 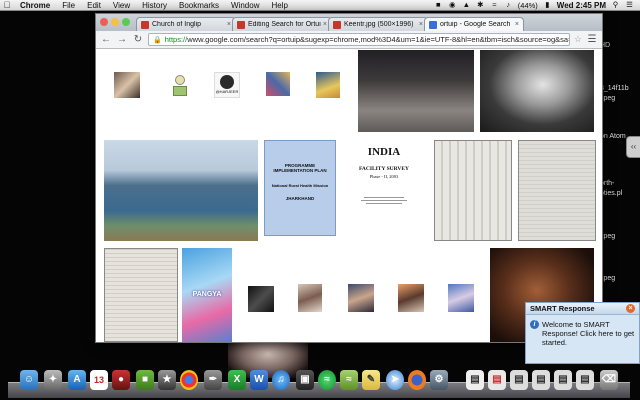 What do you see at coordinates (145, 380) in the screenshot?
I see `minecraft-icon: ■` at bounding box center [145, 380].